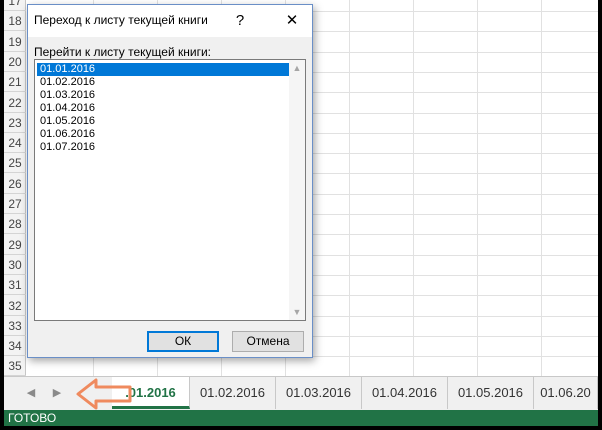 Image resolution: width=602 pixels, height=430 pixels. I want to click on sheet-list-item: 01.01.2016, so click(163, 69).